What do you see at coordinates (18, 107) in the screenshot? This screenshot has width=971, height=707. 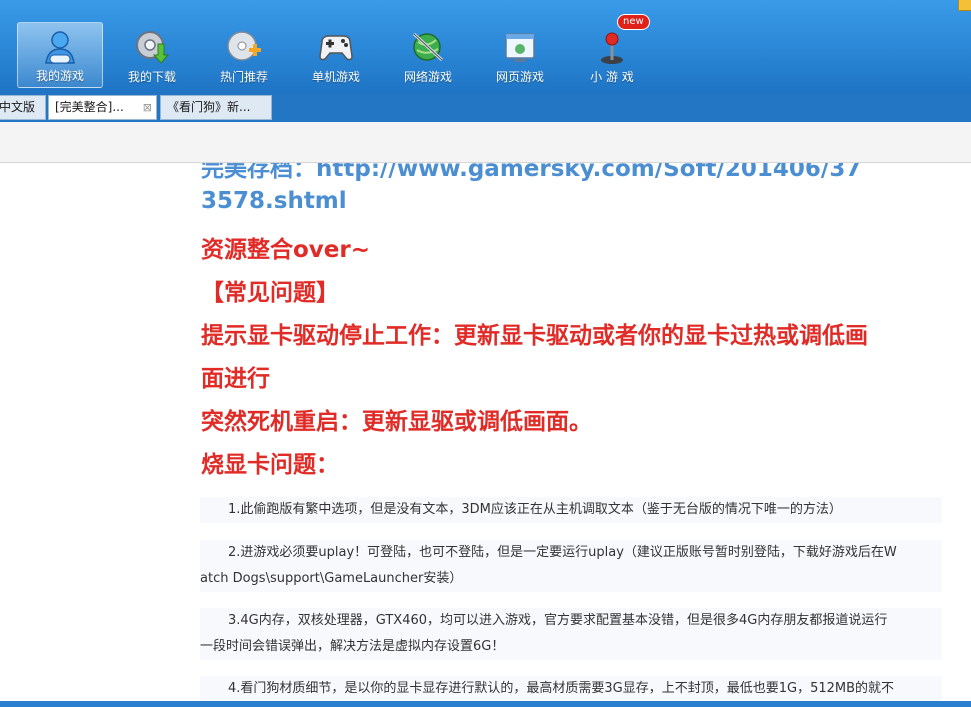 I see `tab-label: 中文版` at bounding box center [18, 107].